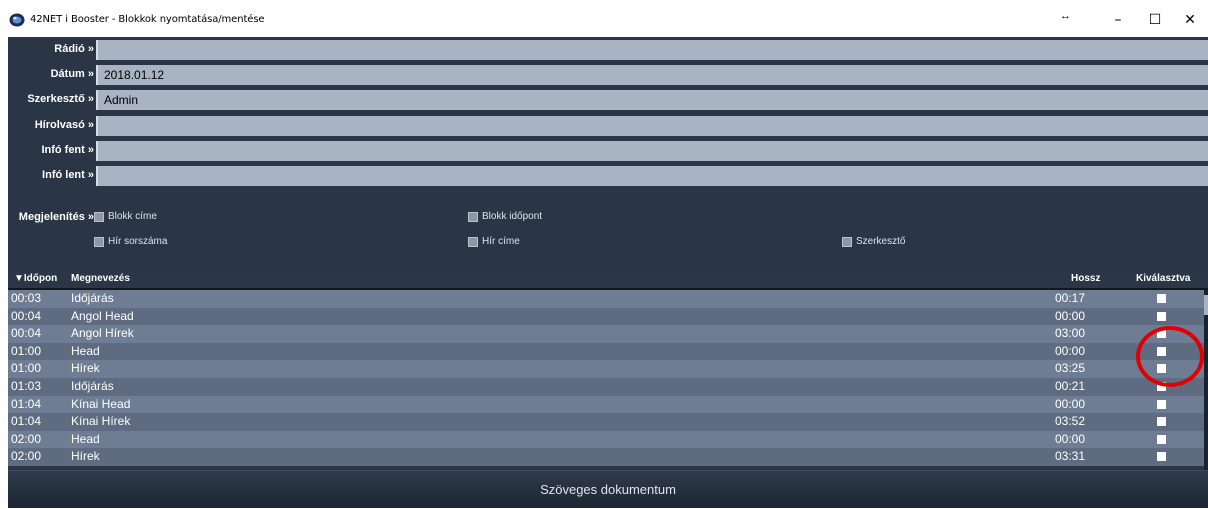 The width and height of the screenshot is (1208, 509). I want to click on table-row: 01:04 Kínai Hírek 03:52, so click(606, 422).